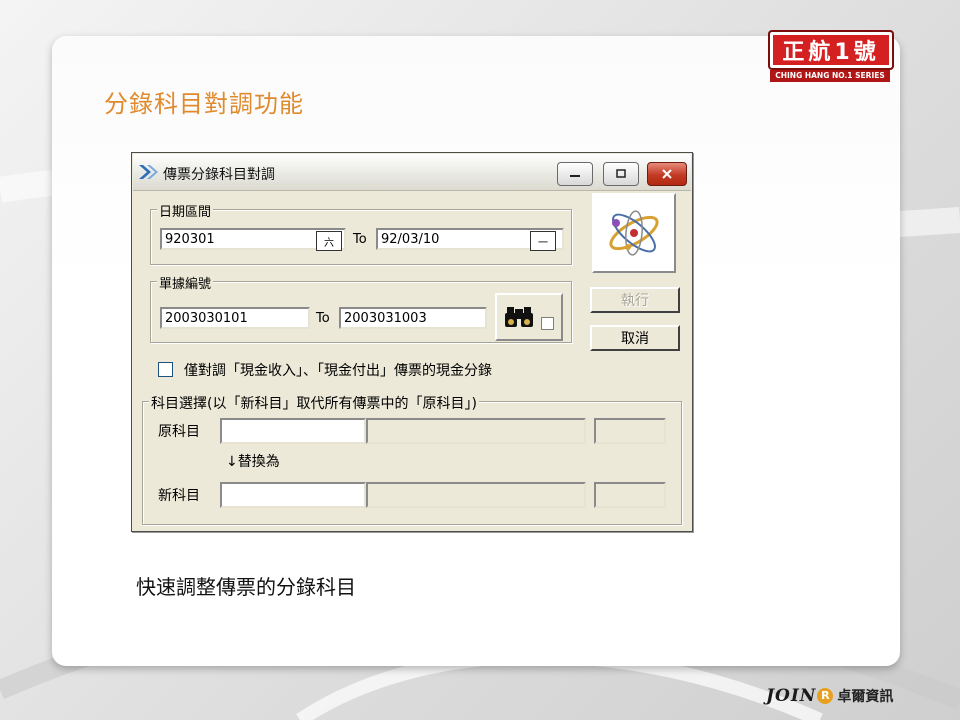 Image resolution: width=960 pixels, height=720 pixels. I want to click on original-account-name-field, so click(476, 431).